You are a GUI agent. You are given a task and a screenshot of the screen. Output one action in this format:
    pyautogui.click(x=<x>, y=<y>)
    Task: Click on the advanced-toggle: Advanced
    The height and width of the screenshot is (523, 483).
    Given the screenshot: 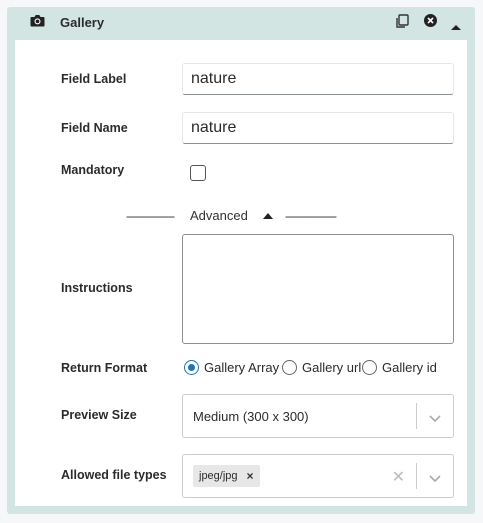 What is the action you would take?
    pyautogui.click(x=219, y=215)
    